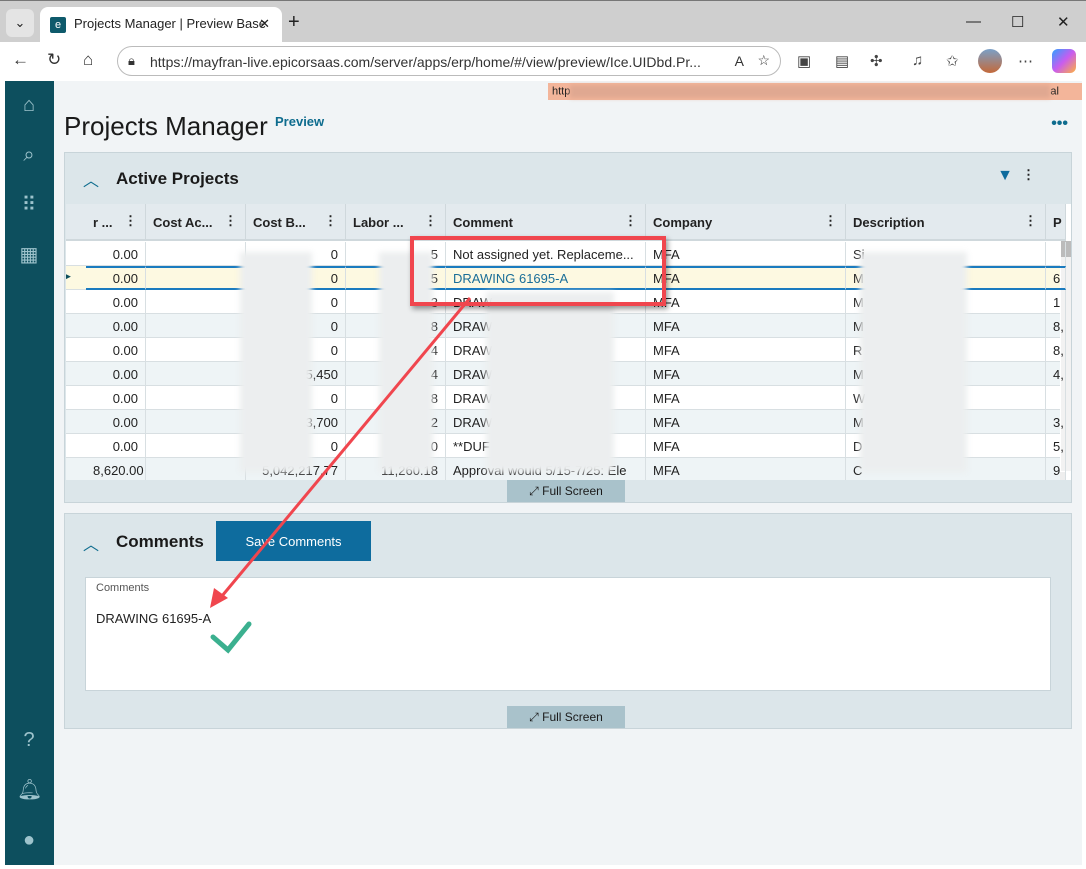 Image resolution: width=1086 pixels, height=869 pixels. Describe the element at coordinates (346, 447) in the screenshot. I see `annotation-arrow-line` at that location.